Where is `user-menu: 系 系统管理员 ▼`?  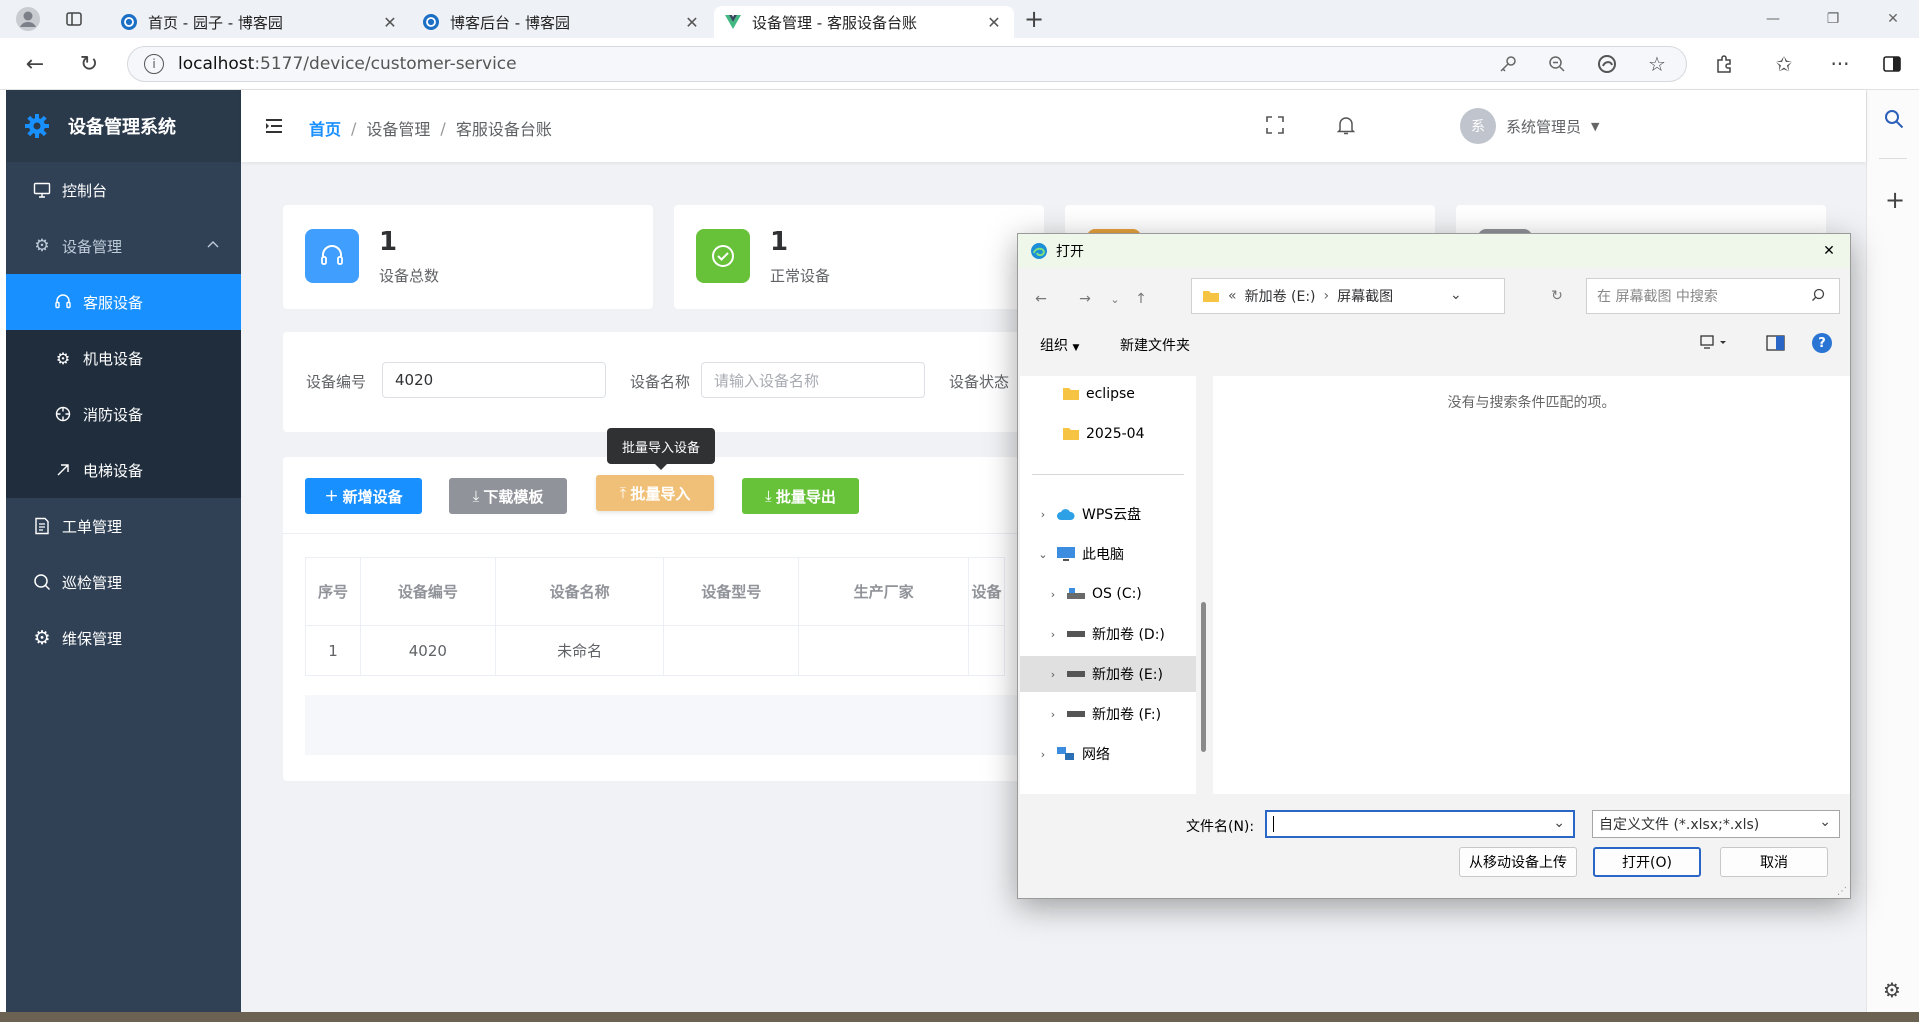 user-menu: 系 系统管理员 ▼ is located at coordinates (1529, 126).